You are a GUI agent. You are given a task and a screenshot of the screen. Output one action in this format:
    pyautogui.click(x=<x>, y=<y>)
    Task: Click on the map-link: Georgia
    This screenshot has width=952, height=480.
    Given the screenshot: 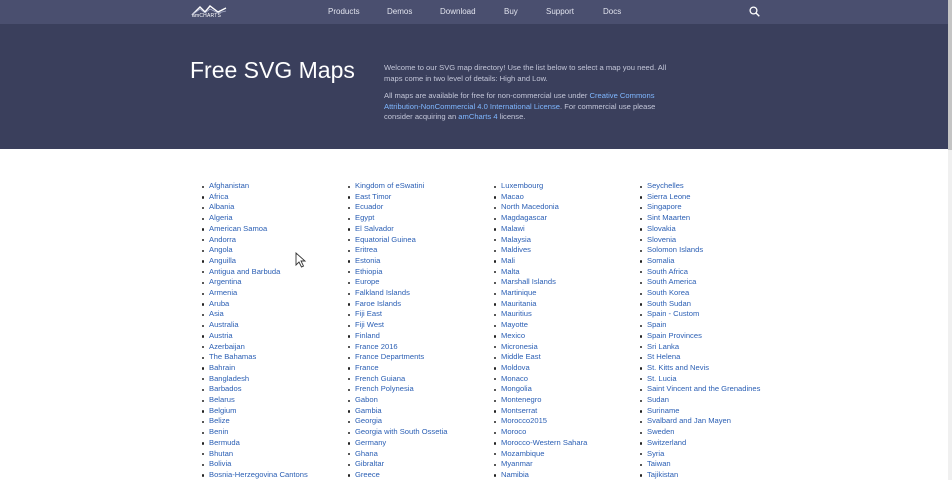 What is the action you would take?
    pyautogui.click(x=396, y=421)
    